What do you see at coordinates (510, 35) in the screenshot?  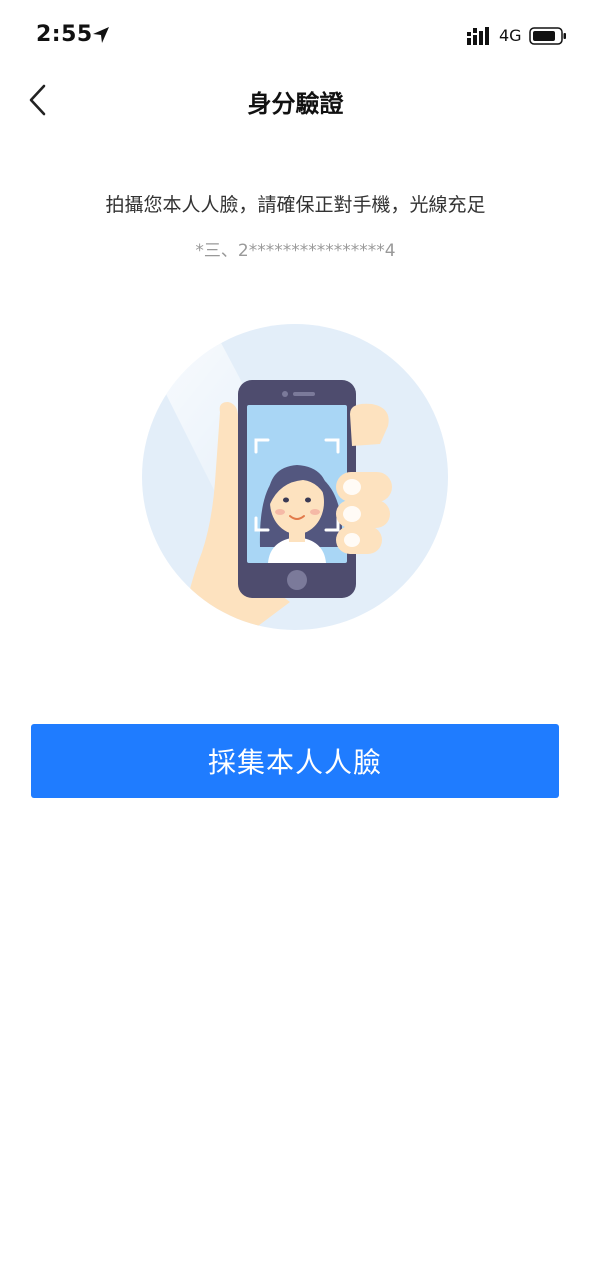 I see `network-type: 4G` at bounding box center [510, 35].